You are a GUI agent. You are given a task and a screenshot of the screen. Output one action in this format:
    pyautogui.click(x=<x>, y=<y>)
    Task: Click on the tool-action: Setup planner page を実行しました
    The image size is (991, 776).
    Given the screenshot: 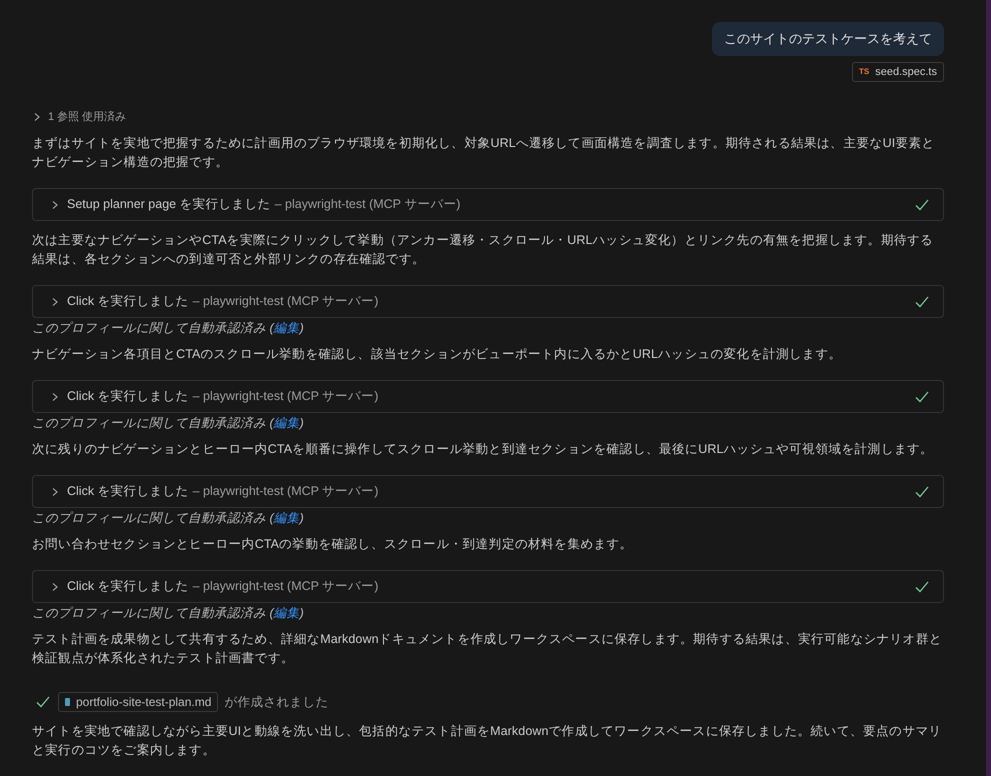 What is the action you would take?
    pyautogui.click(x=169, y=205)
    